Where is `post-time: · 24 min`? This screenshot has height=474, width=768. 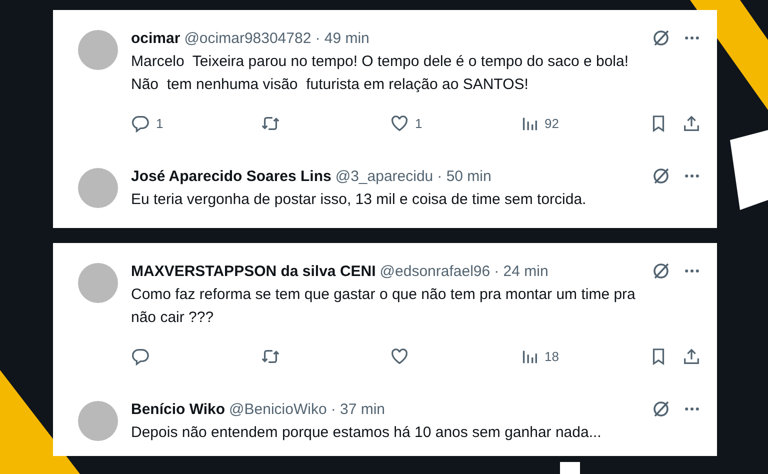
post-time: · 24 min is located at coordinates (521, 271).